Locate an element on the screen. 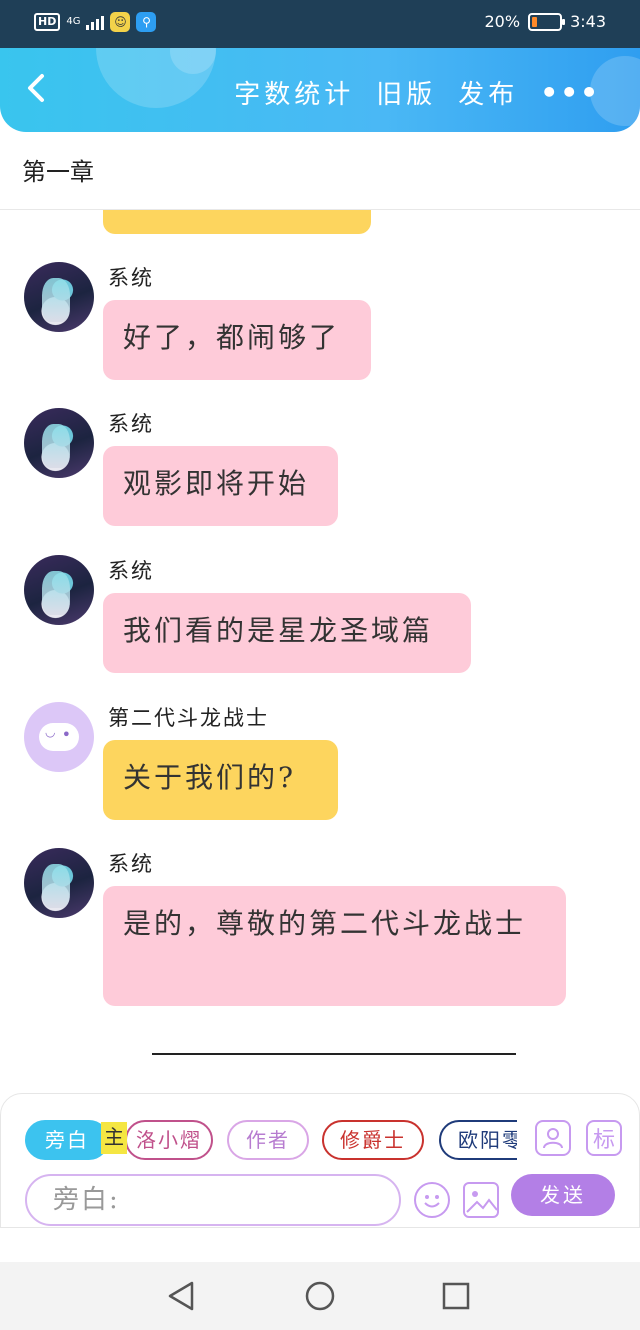 The image size is (640, 1330). message-input: 旁白: is located at coordinates (213, 1200).